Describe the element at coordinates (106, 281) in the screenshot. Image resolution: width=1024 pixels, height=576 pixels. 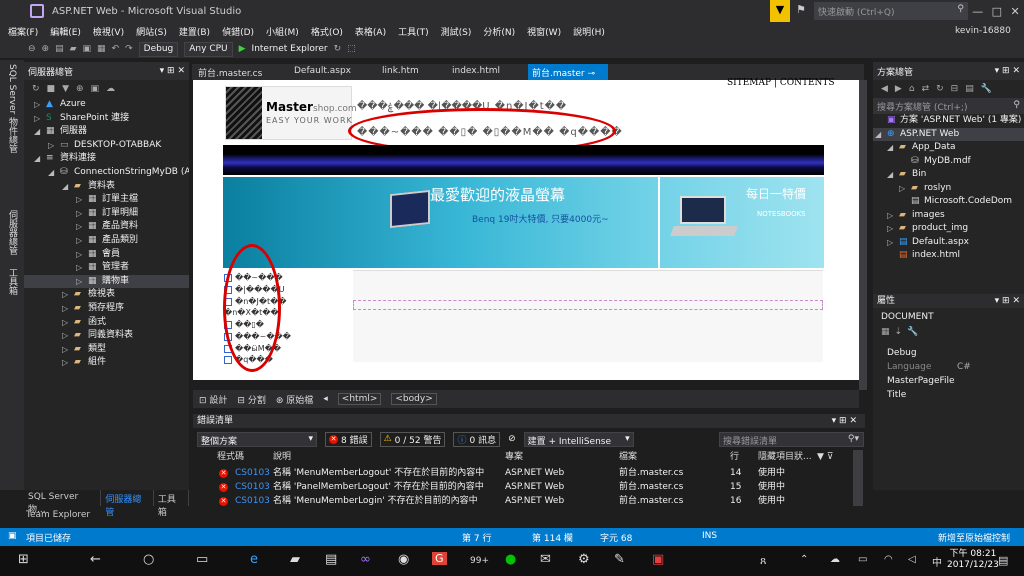
I see `tree-item: ▷ ▦ 購物車` at that location.